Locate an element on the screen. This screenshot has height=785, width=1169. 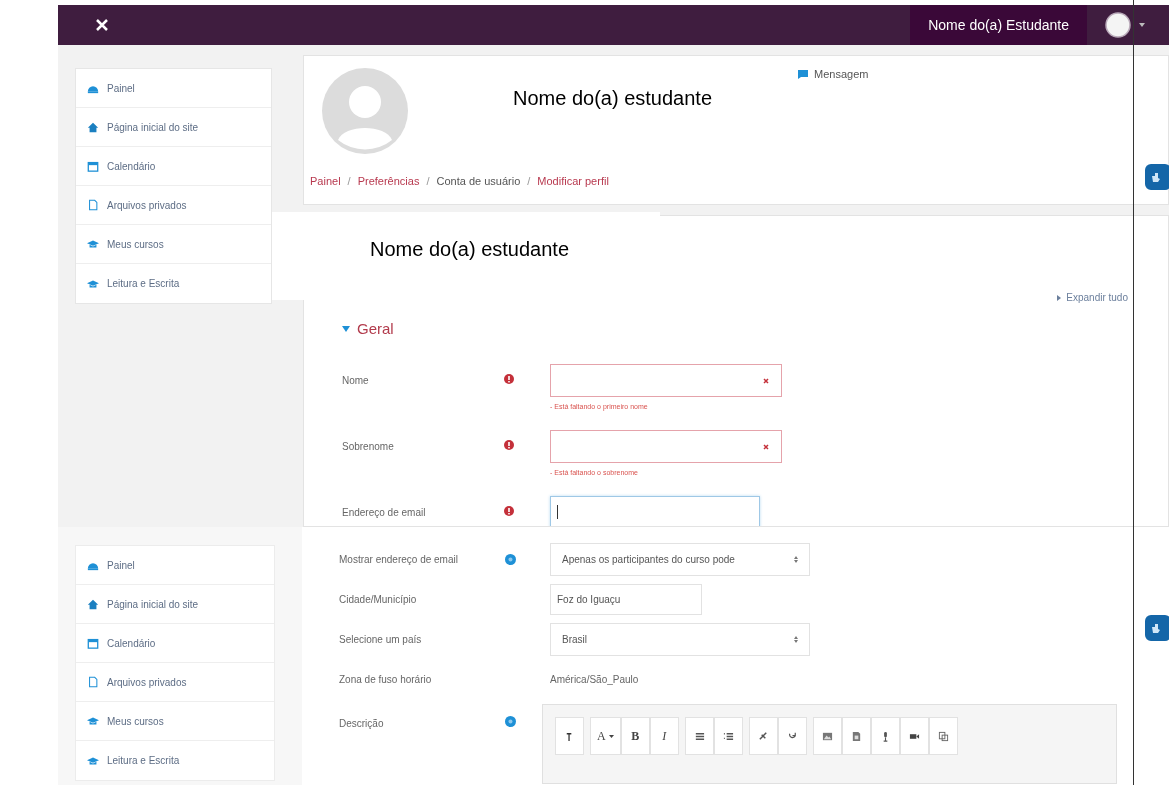
name-label: Nome do(a) estudante is located at coordinates (466, 256).